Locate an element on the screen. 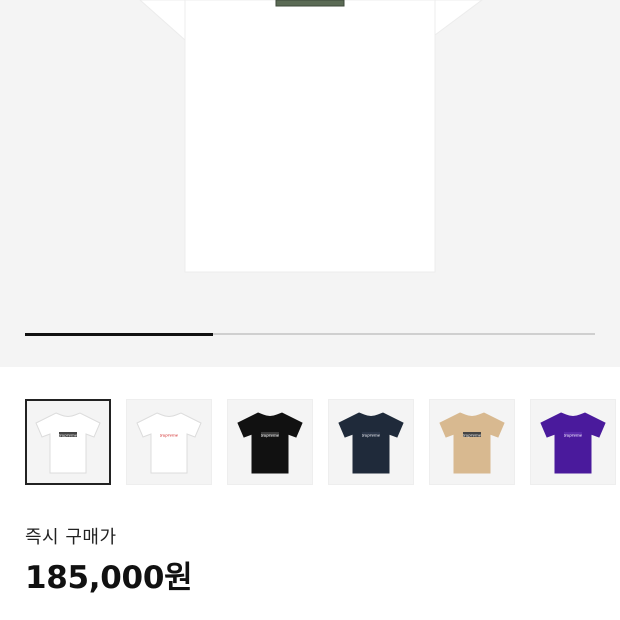  image-carousel-progress is located at coordinates (310, 334).